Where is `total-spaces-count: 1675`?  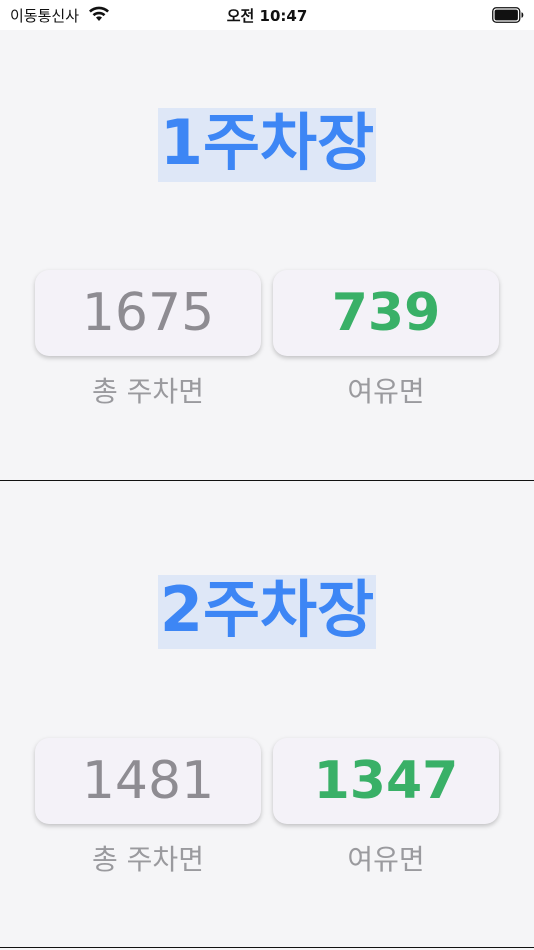 total-spaces-count: 1675 is located at coordinates (148, 313).